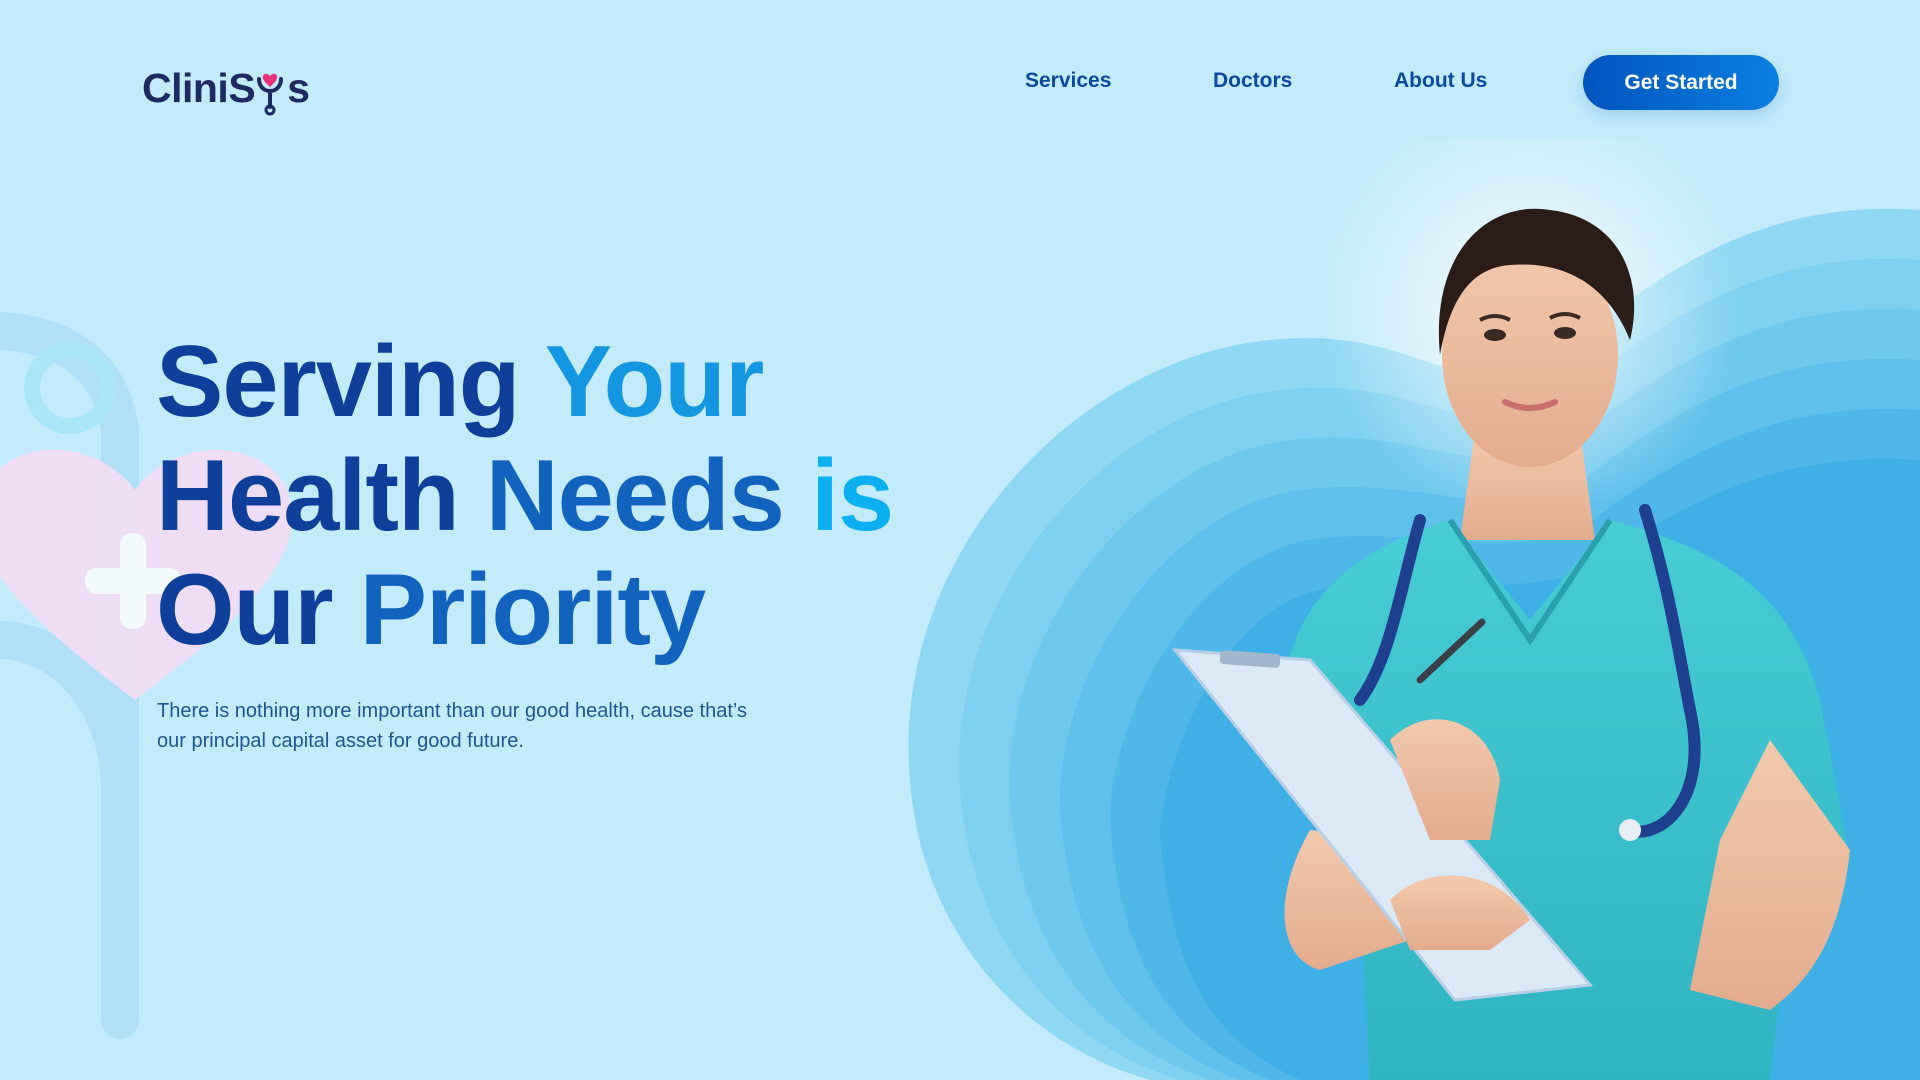 The image size is (1920, 1080). Describe the element at coordinates (245, 610) in the screenshot. I see `headline-word: Our` at that location.